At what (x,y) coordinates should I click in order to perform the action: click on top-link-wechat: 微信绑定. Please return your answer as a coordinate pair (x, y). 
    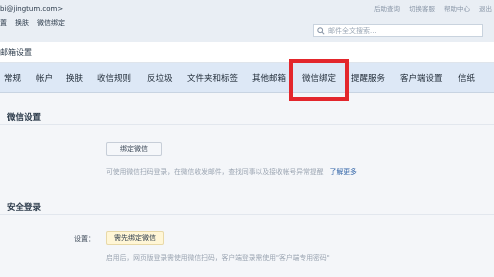
    Looking at the image, I should click on (51, 23).